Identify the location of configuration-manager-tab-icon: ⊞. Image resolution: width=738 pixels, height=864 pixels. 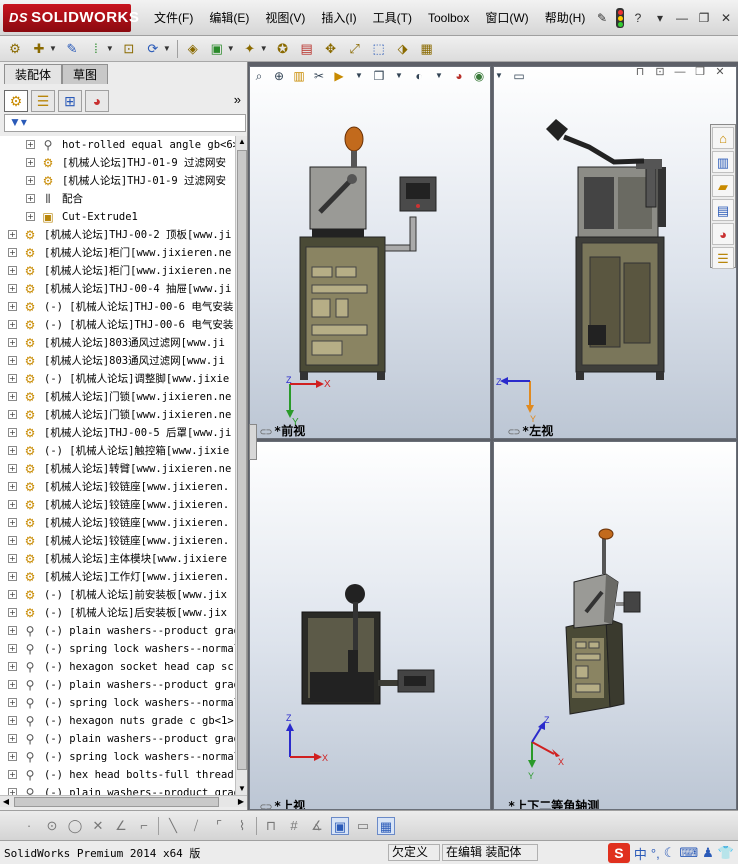
(70, 101).